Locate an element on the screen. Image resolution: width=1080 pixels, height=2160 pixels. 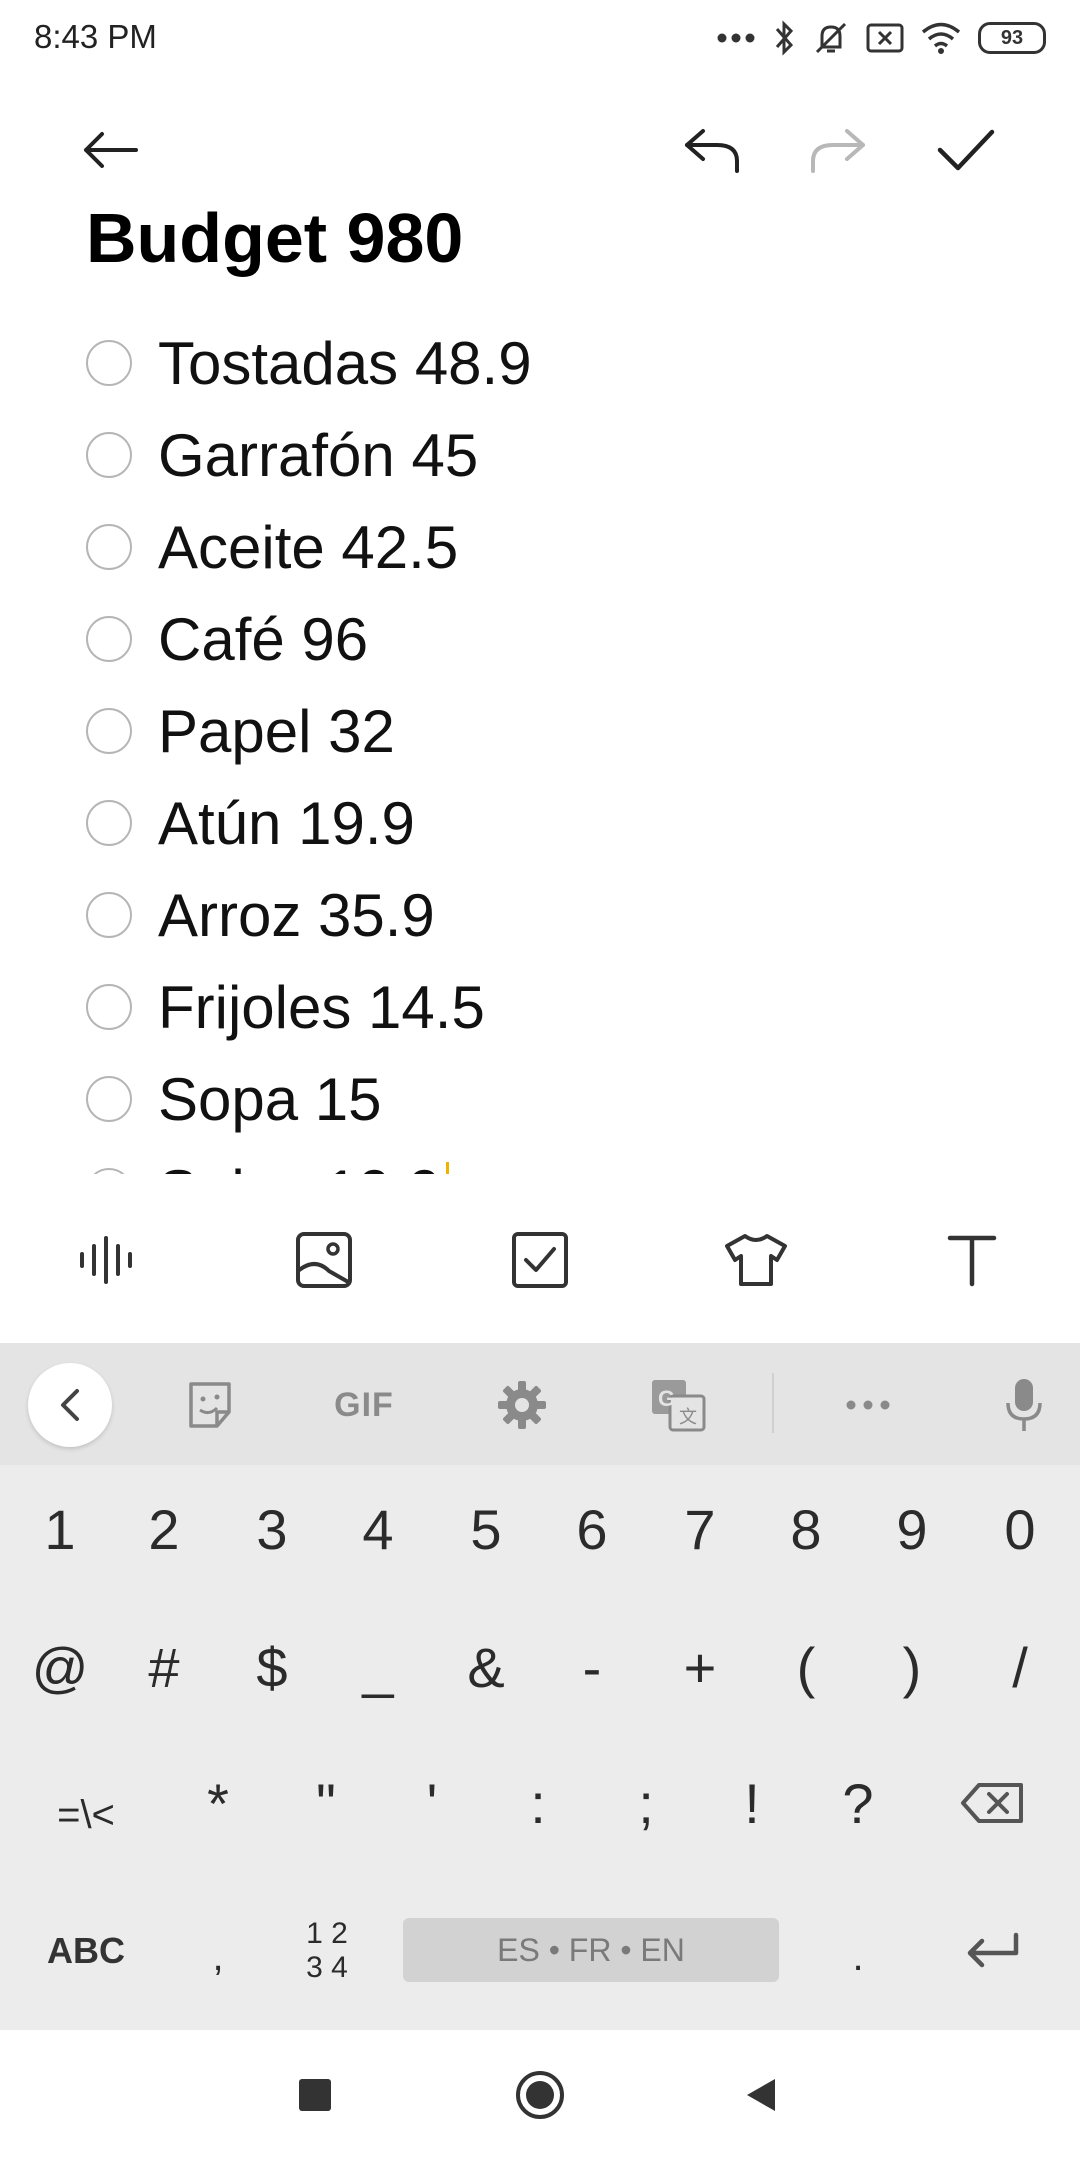
list-item-text: Frijoles 14.5 is located at coordinates (321, 1008).